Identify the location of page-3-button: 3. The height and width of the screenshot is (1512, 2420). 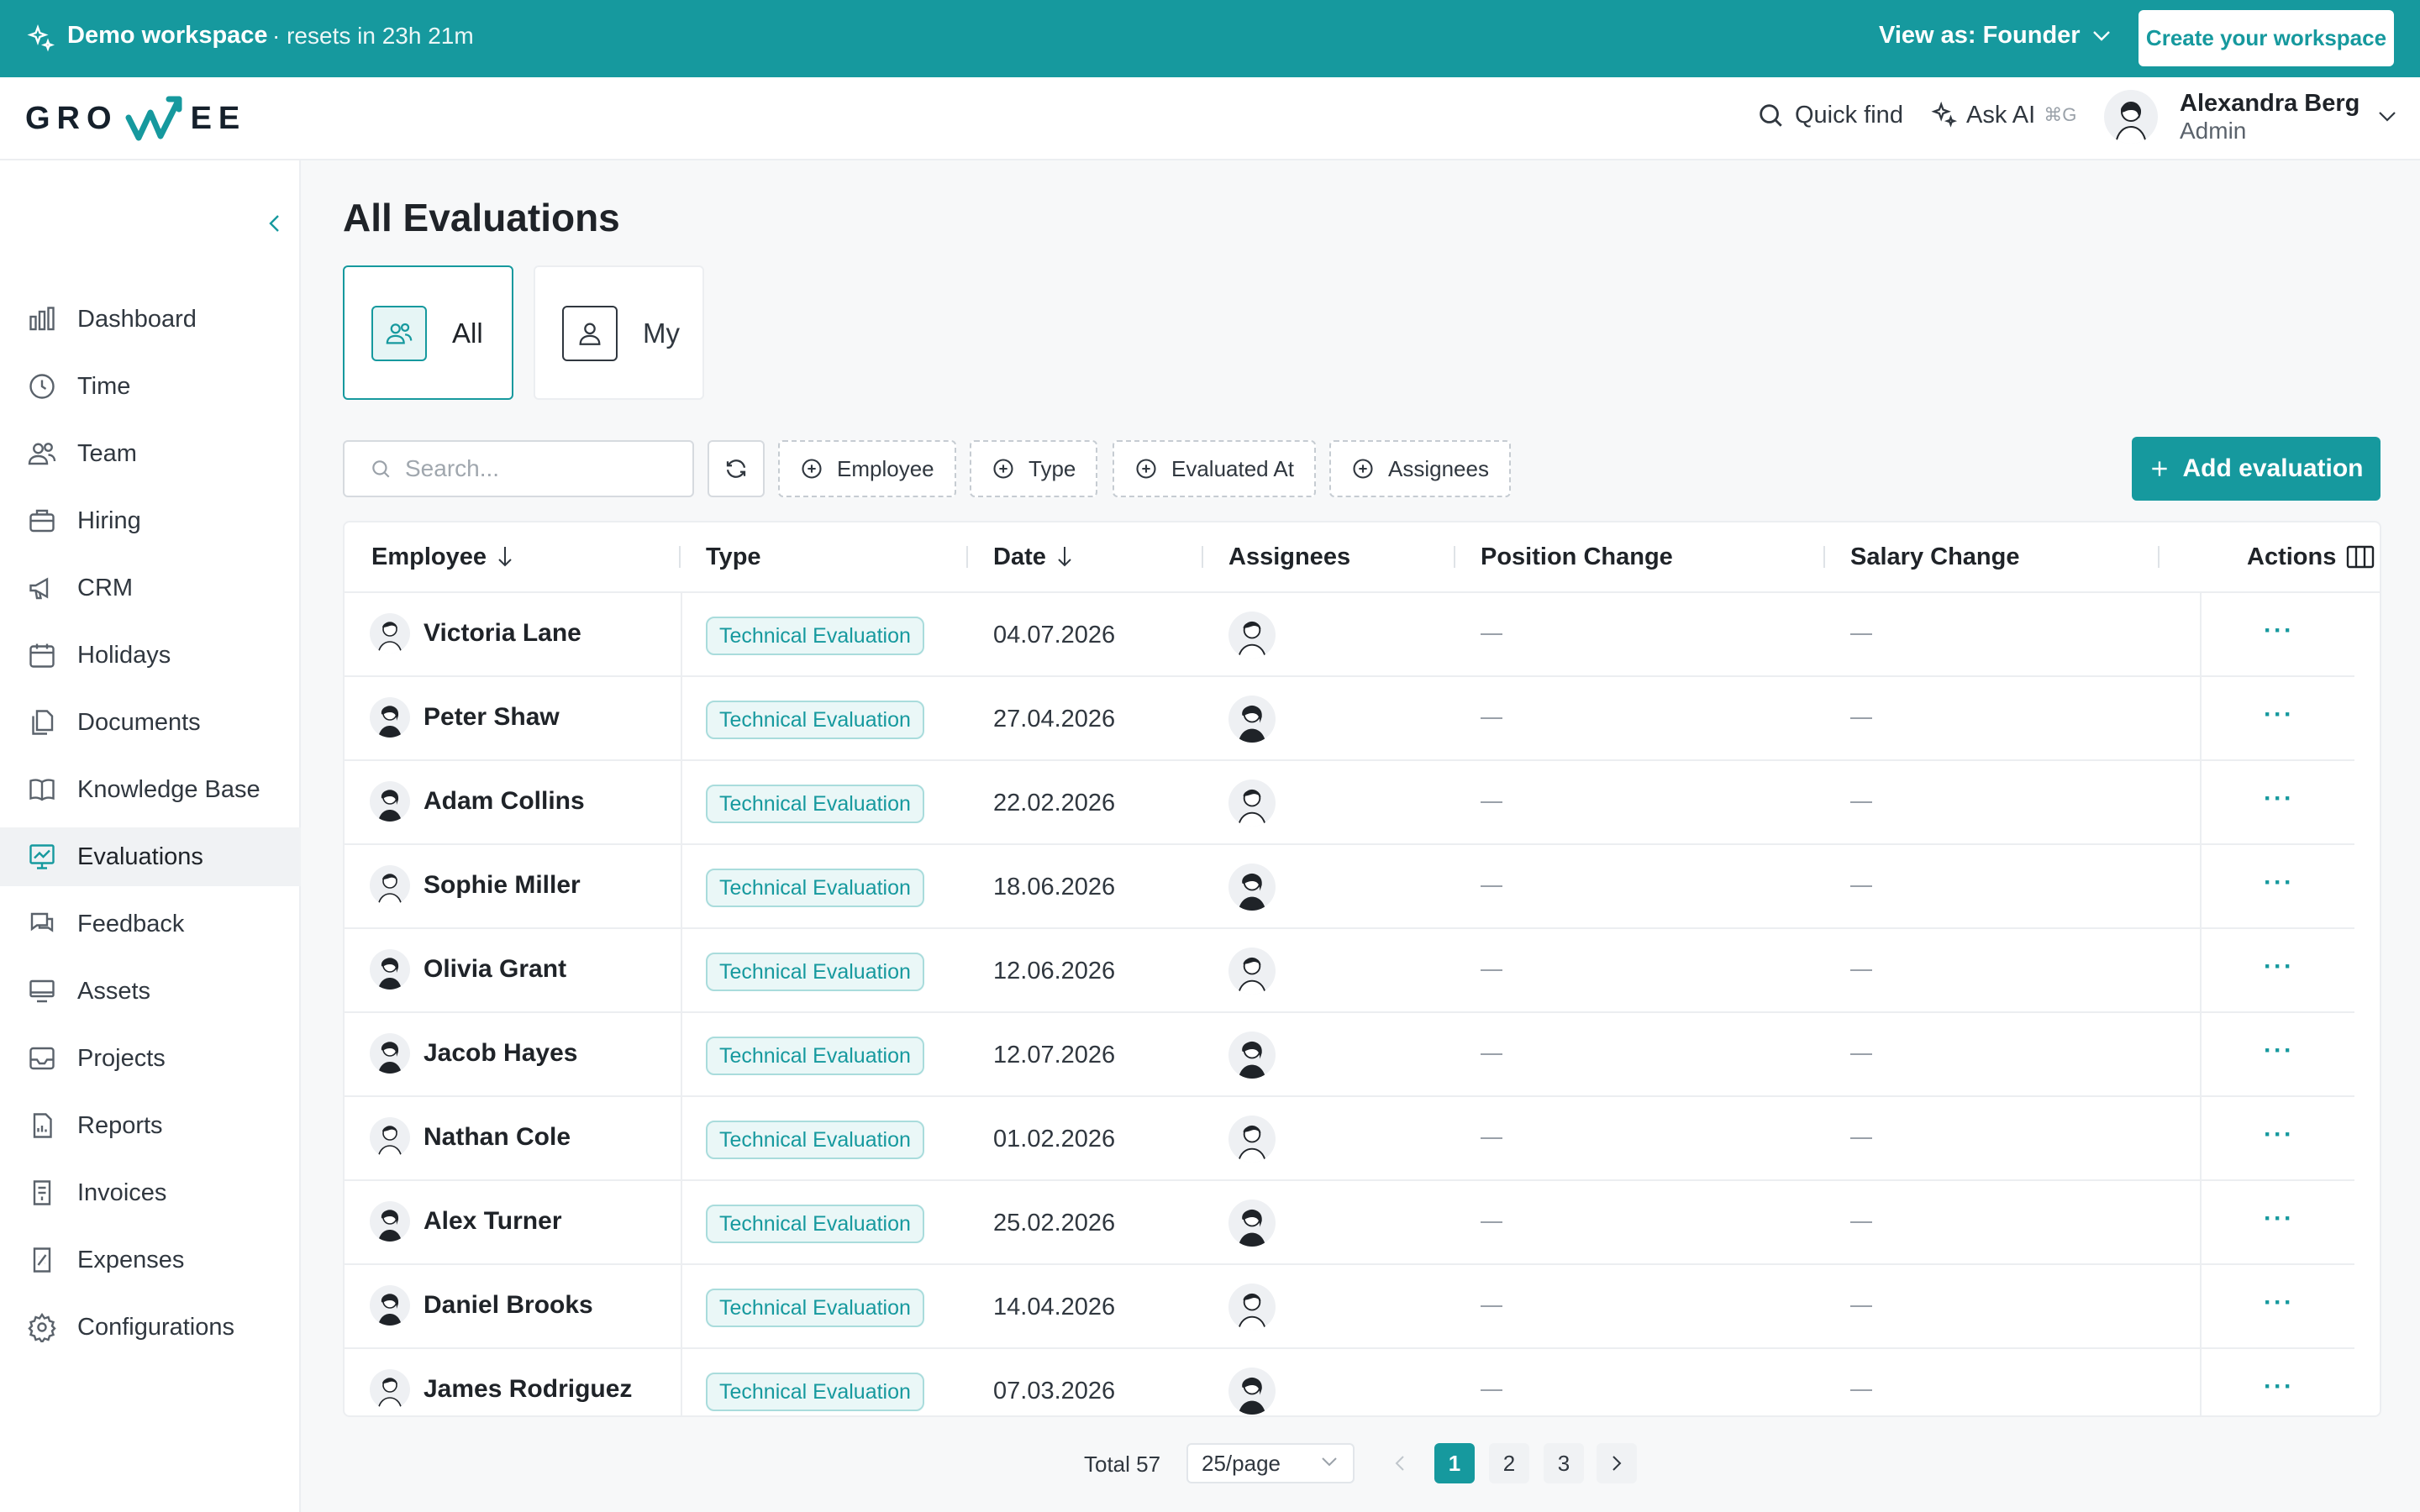
(1564, 1463).